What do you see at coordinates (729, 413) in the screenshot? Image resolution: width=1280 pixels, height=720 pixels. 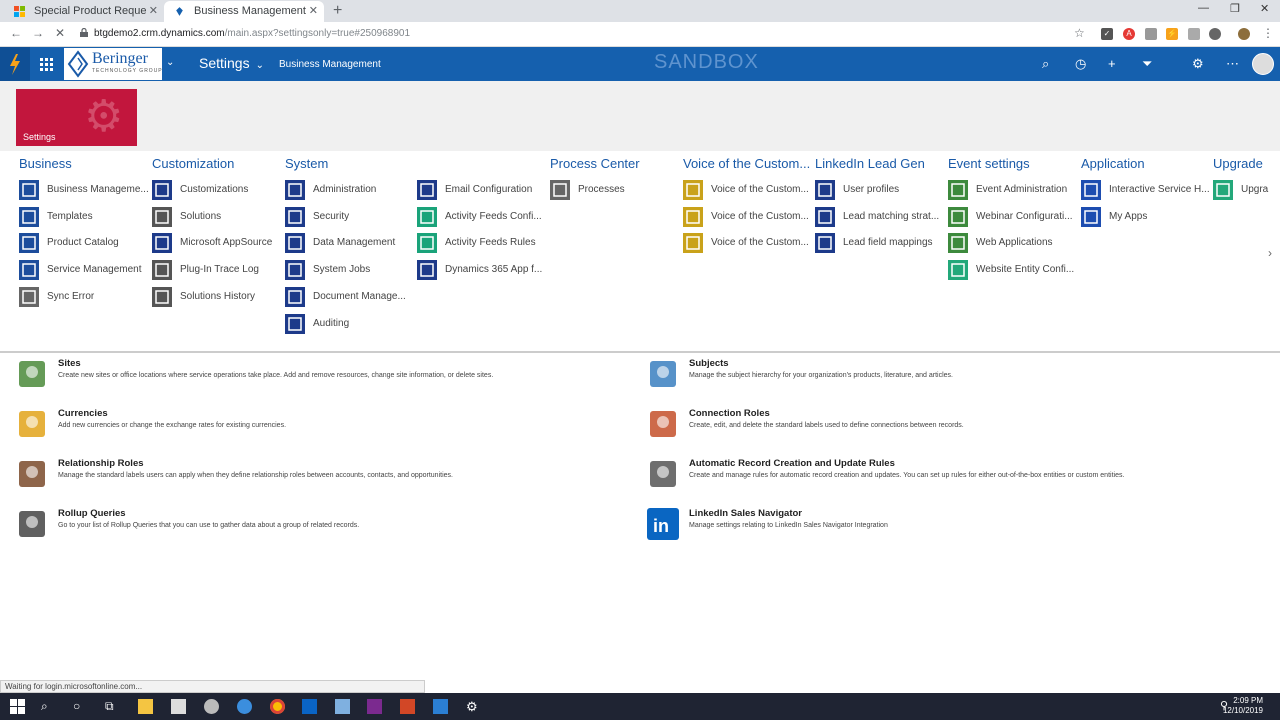 I see `entry-title: Connection Roles` at bounding box center [729, 413].